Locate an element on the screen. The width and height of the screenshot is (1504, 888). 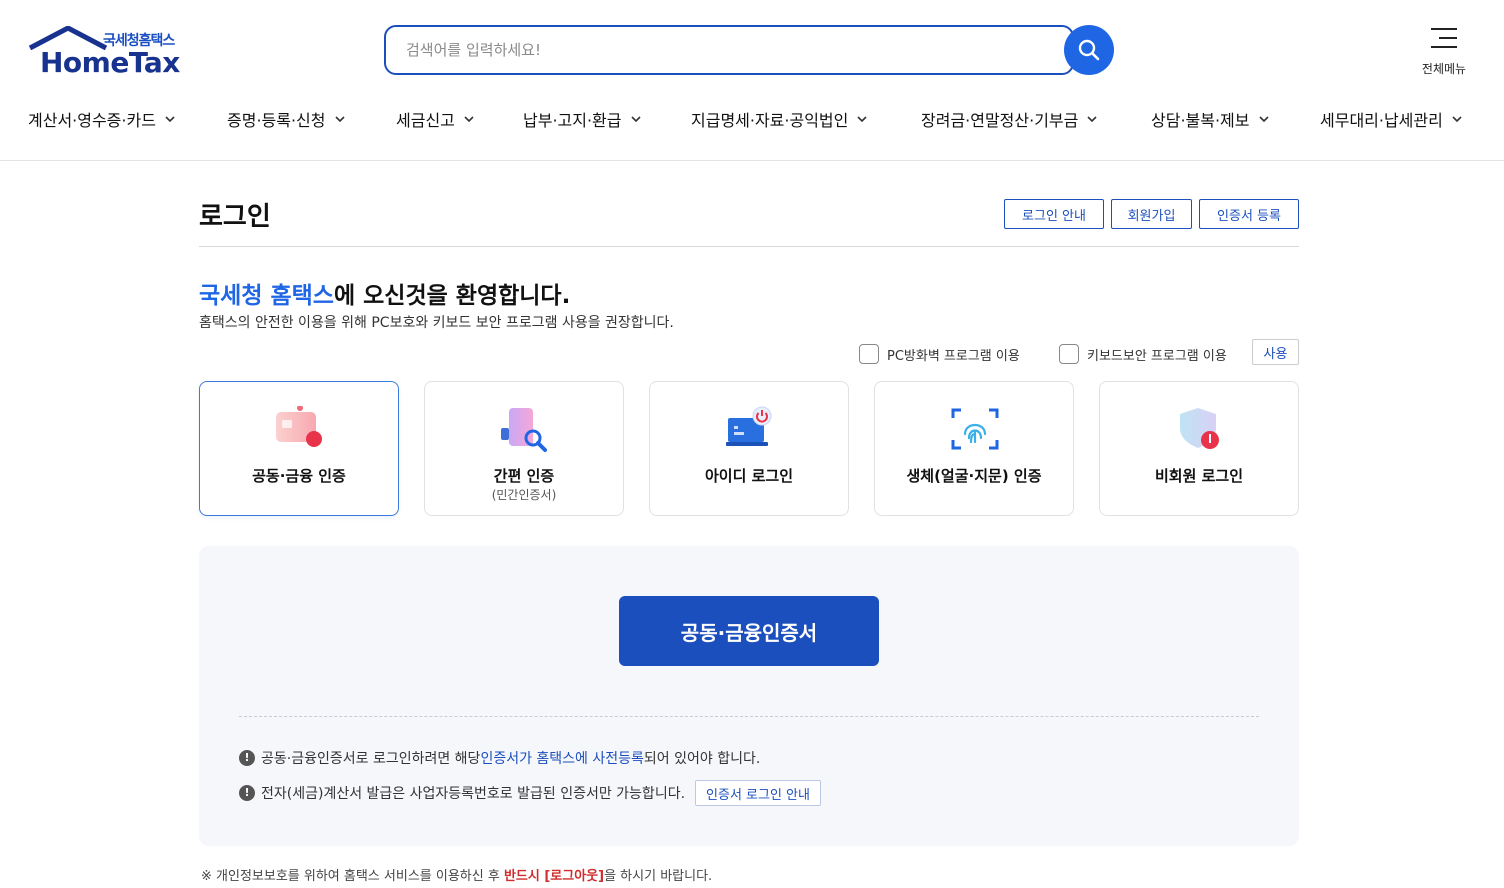
search-box is located at coordinates (729, 50).